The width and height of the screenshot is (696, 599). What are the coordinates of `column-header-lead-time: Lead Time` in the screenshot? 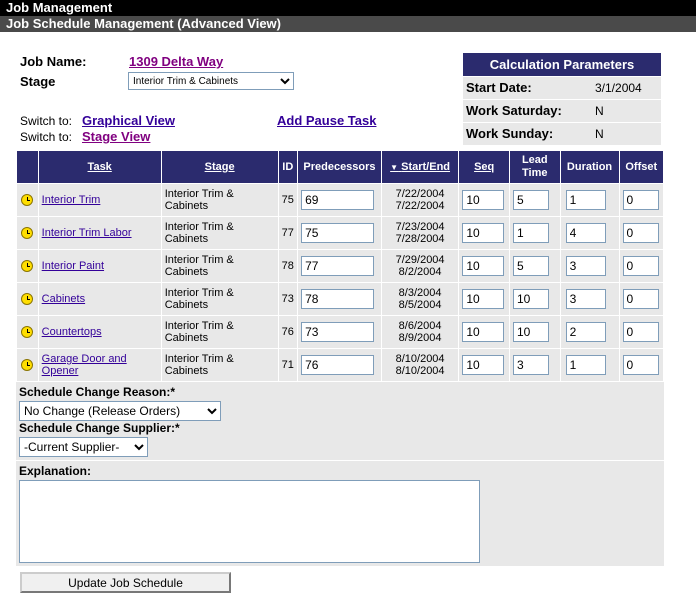 It's located at (534, 167).